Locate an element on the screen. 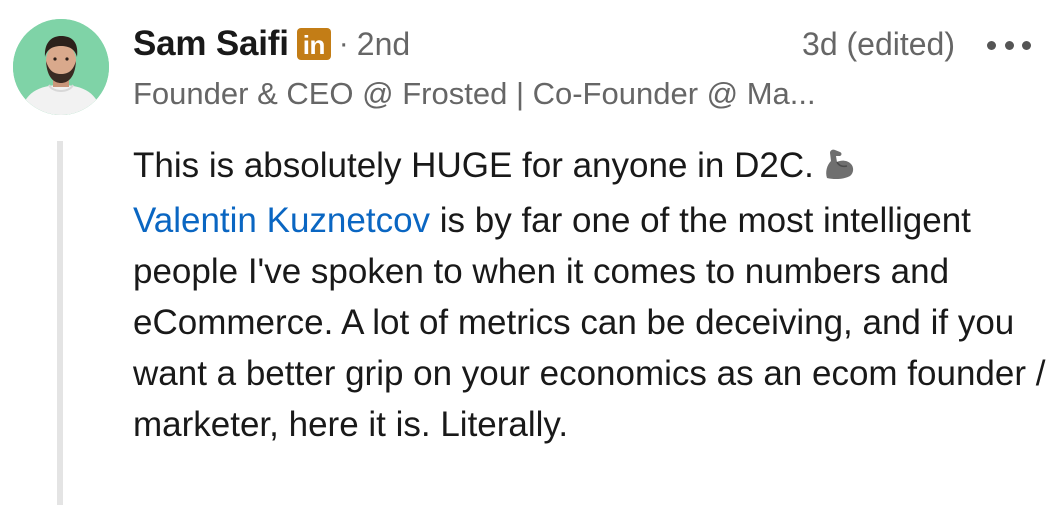  author-name: Sam Saifi is located at coordinates (211, 44).